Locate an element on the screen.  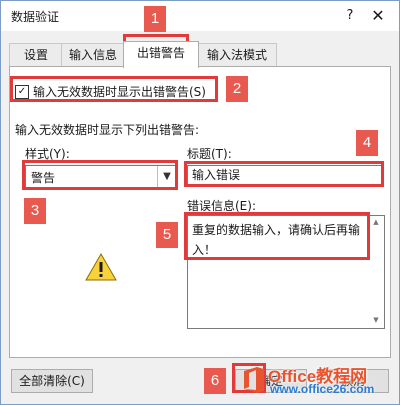
office26-watermark-logo: Office教程网 www.office26.com is located at coordinates (319, 382).